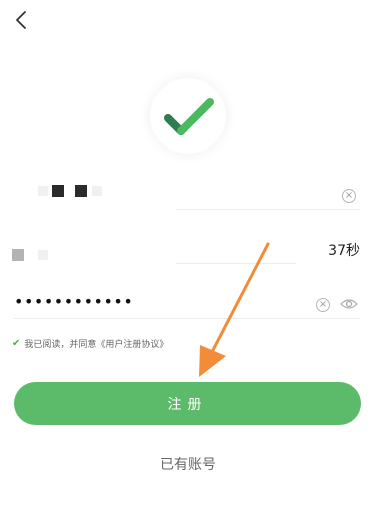 This screenshot has height=518, width=376. What do you see at coordinates (323, 305) in the screenshot?
I see `password-clear-icon: ×` at bounding box center [323, 305].